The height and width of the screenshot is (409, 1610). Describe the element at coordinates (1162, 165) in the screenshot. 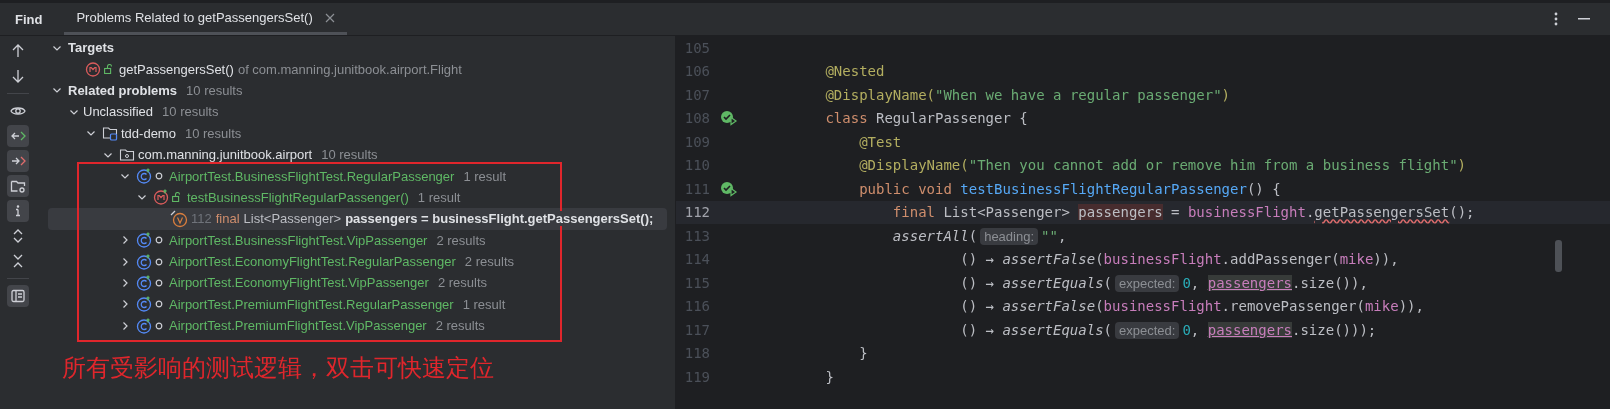

I see `code-line: @DisplayName("Then you cannot add or remove him from a business flight")` at that location.